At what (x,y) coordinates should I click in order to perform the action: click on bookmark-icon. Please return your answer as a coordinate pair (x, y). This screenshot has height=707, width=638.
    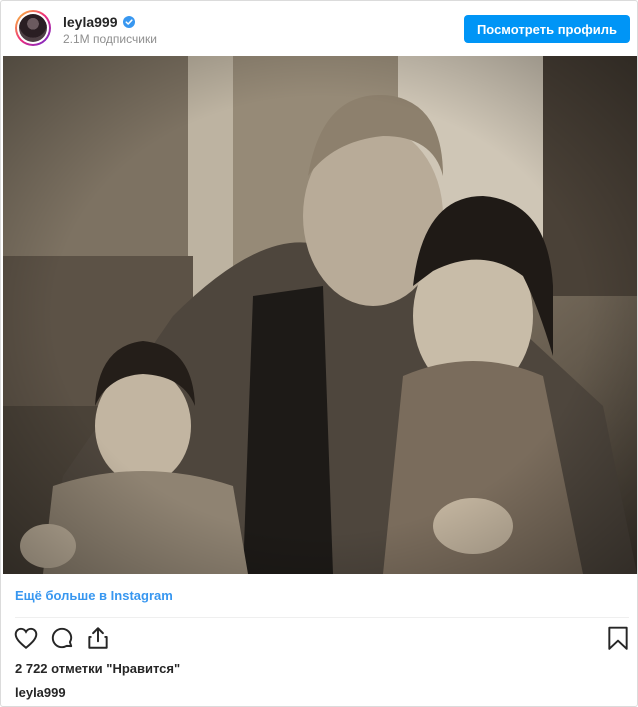
    Looking at the image, I should click on (618, 638).